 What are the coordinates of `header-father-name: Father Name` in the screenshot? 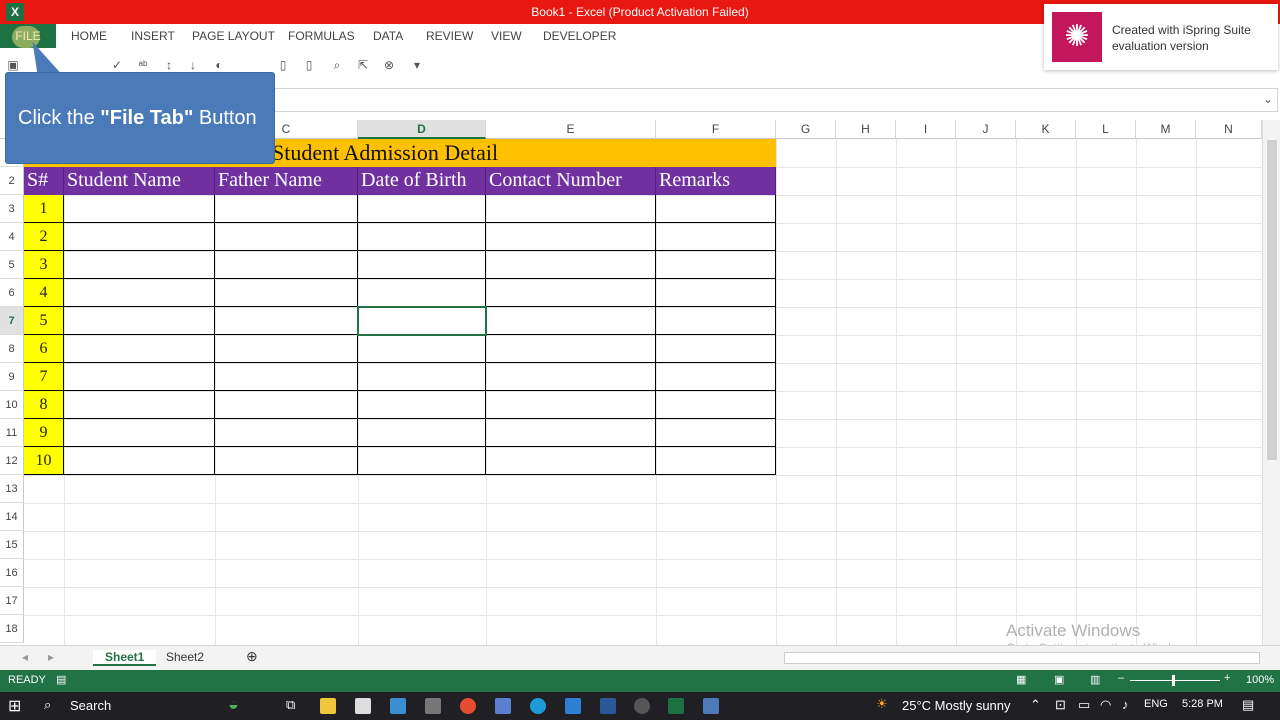 It's located at (286, 181).